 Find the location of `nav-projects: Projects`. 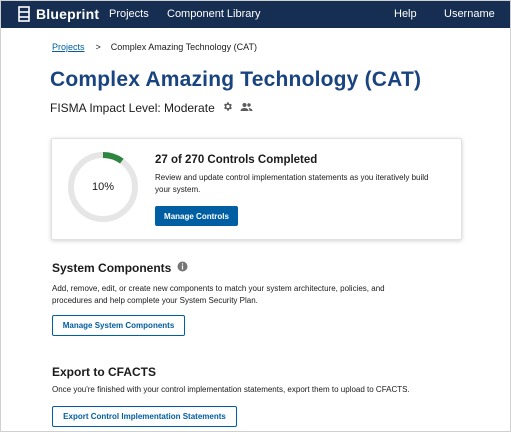

nav-projects: Projects is located at coordinates (129, 14).